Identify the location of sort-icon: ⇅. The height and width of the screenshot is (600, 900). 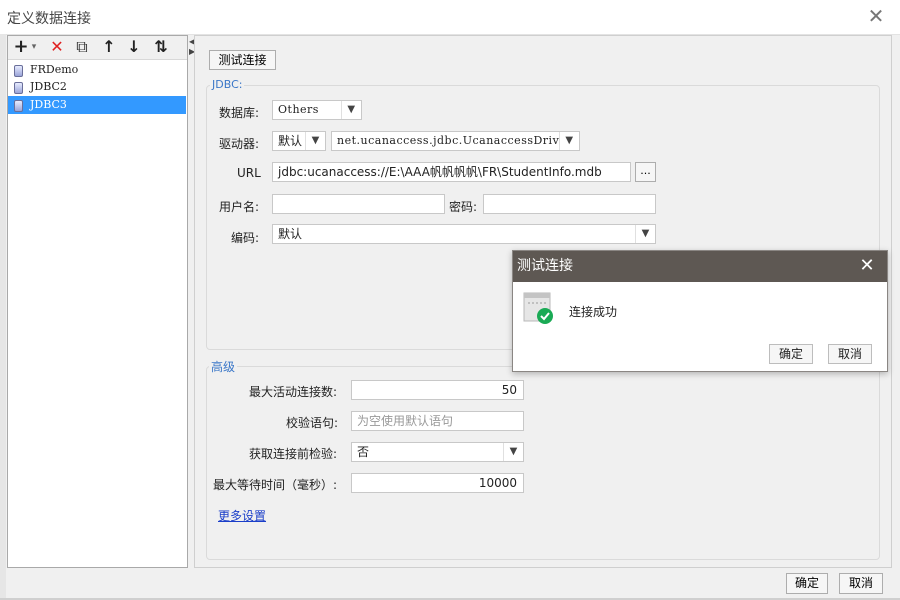
(161, 47).